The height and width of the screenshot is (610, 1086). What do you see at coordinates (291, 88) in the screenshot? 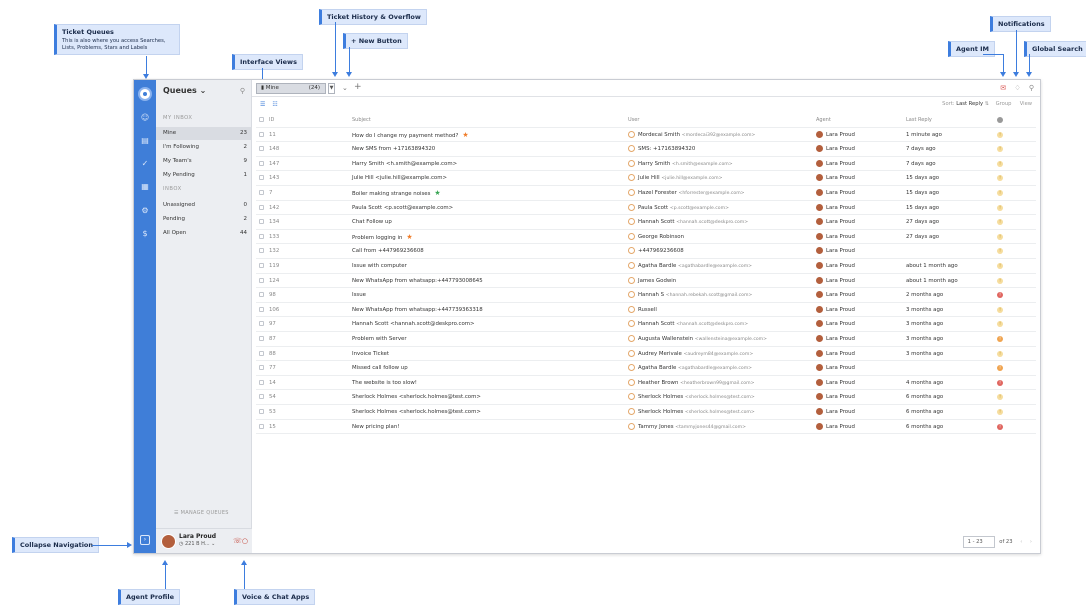
I see `tab-mine: ▮ Mine (24)` at bounding box center [291, 88].